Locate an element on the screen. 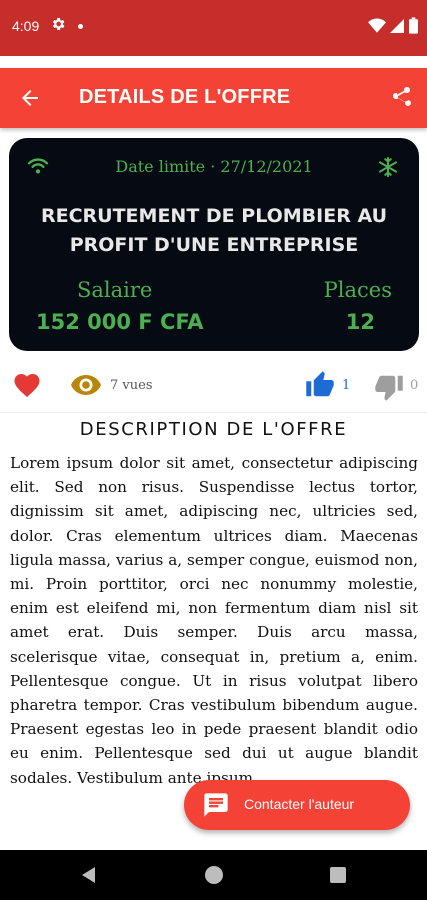 This screenshot has height=900, width=427. arrow-back-icon is located at coordinates (30, 98).